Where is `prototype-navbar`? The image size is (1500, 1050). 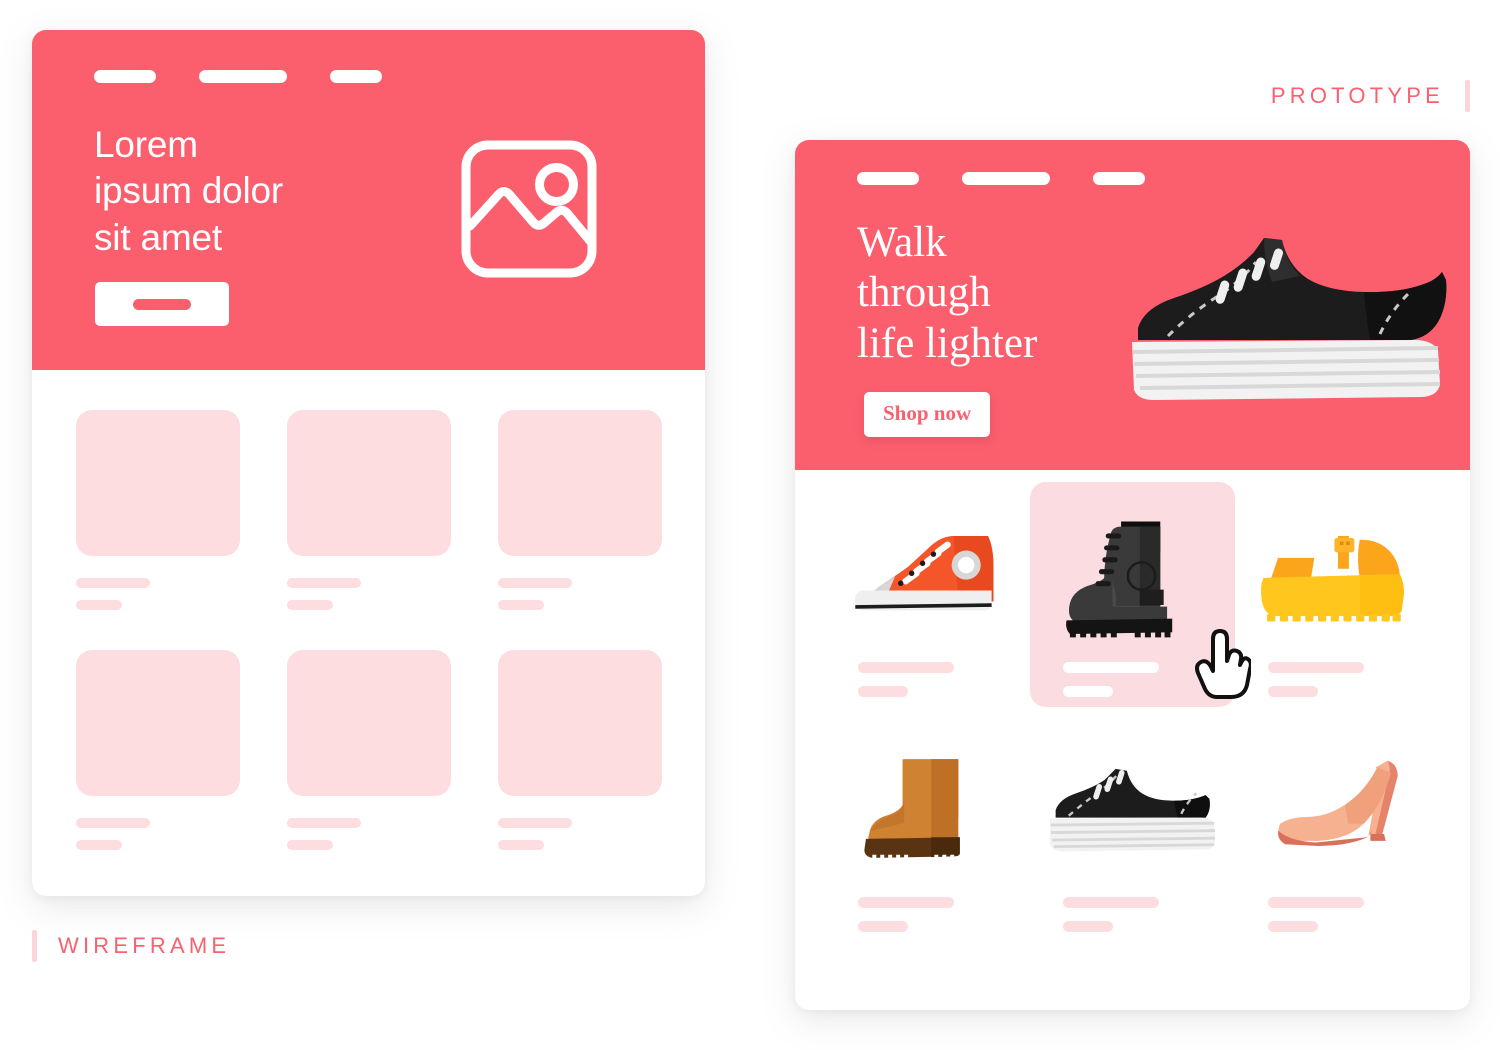 prototype-navbar is located at coordinates (1001, 178).